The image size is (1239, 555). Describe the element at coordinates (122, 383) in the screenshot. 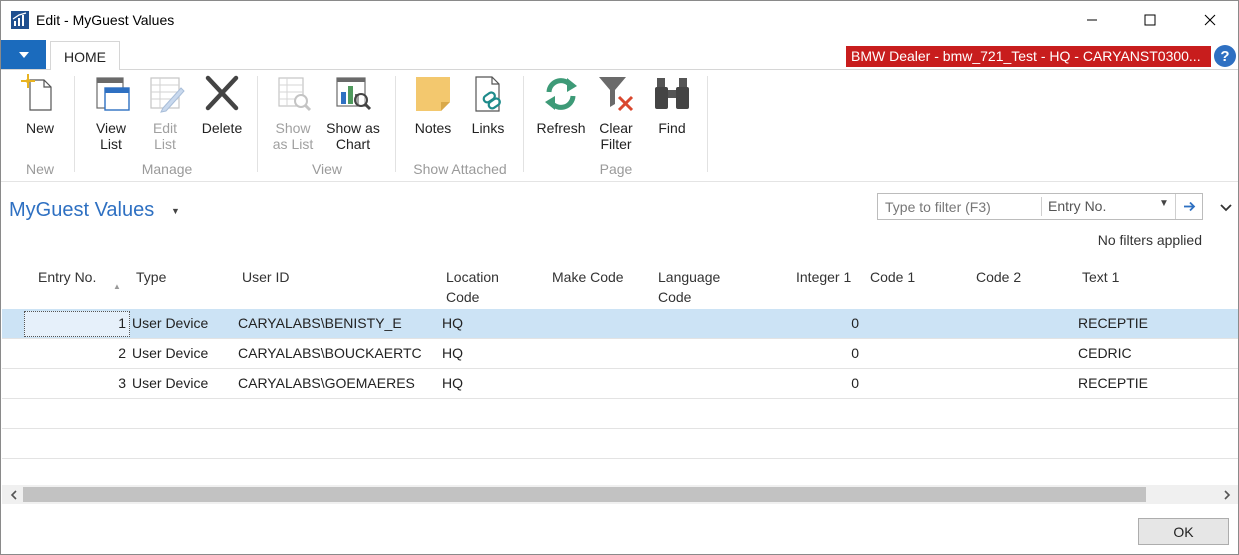

I see `cell-entry-no: 3` at that location.